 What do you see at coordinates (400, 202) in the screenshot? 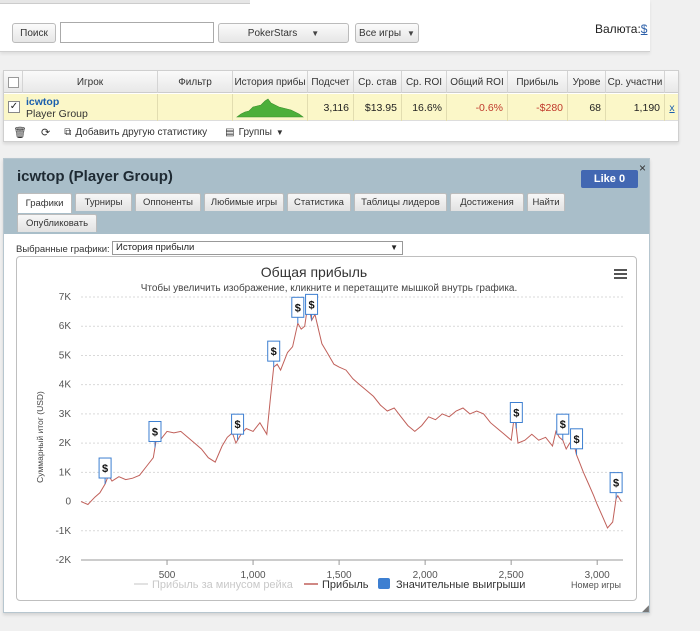
I see `tab-leaderboards: Таблицы лидеров` at bounding box center [400, 202].